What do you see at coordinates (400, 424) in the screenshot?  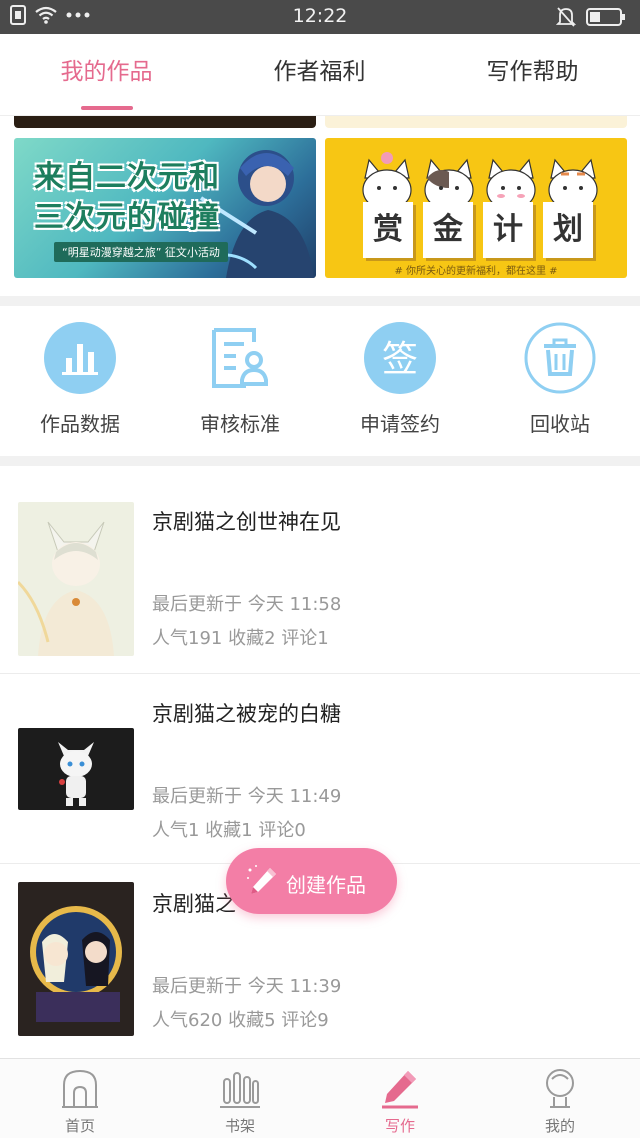 I see `action-label: 申请签约` at bounding box center [400, 424].